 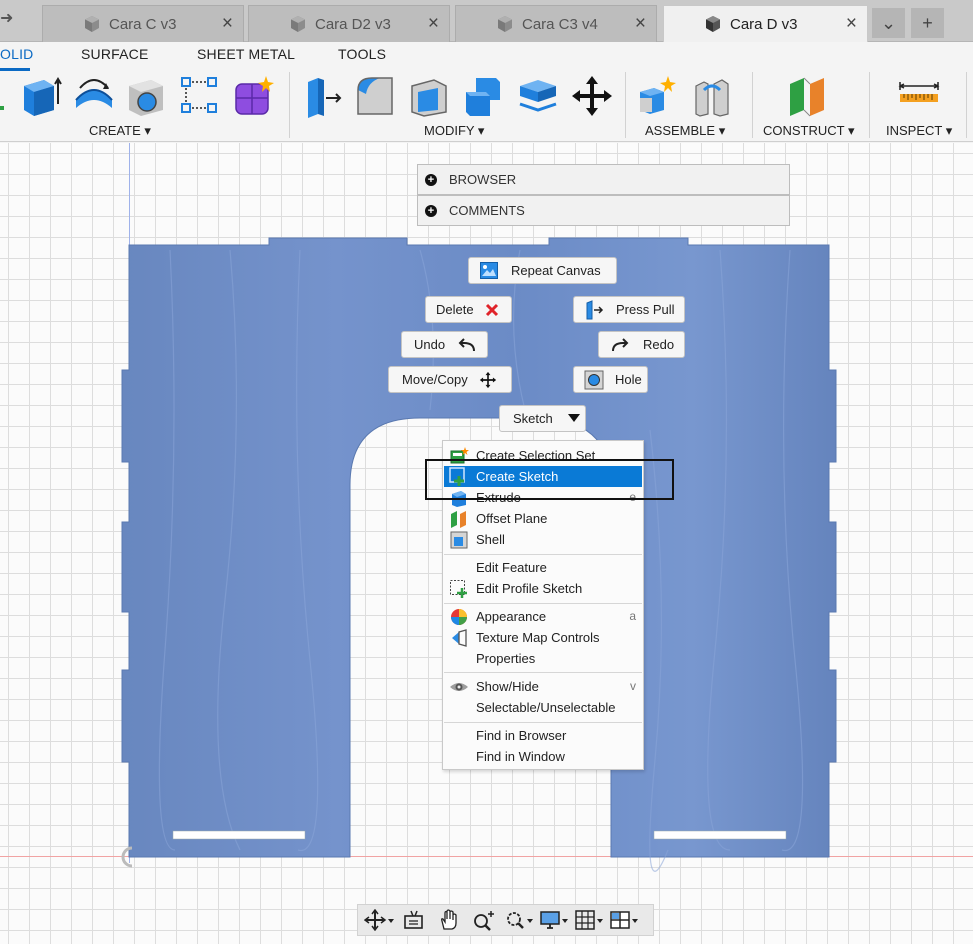 What do you see at coordinates (521, 735) in the screenshot?
I see `menu-item-label: Find in Browser` at bounding box center [521, 735].